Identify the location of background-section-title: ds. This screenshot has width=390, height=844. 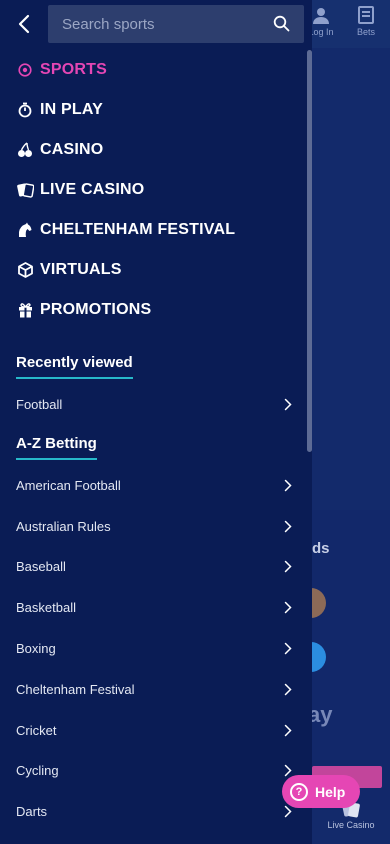
(321, 548).